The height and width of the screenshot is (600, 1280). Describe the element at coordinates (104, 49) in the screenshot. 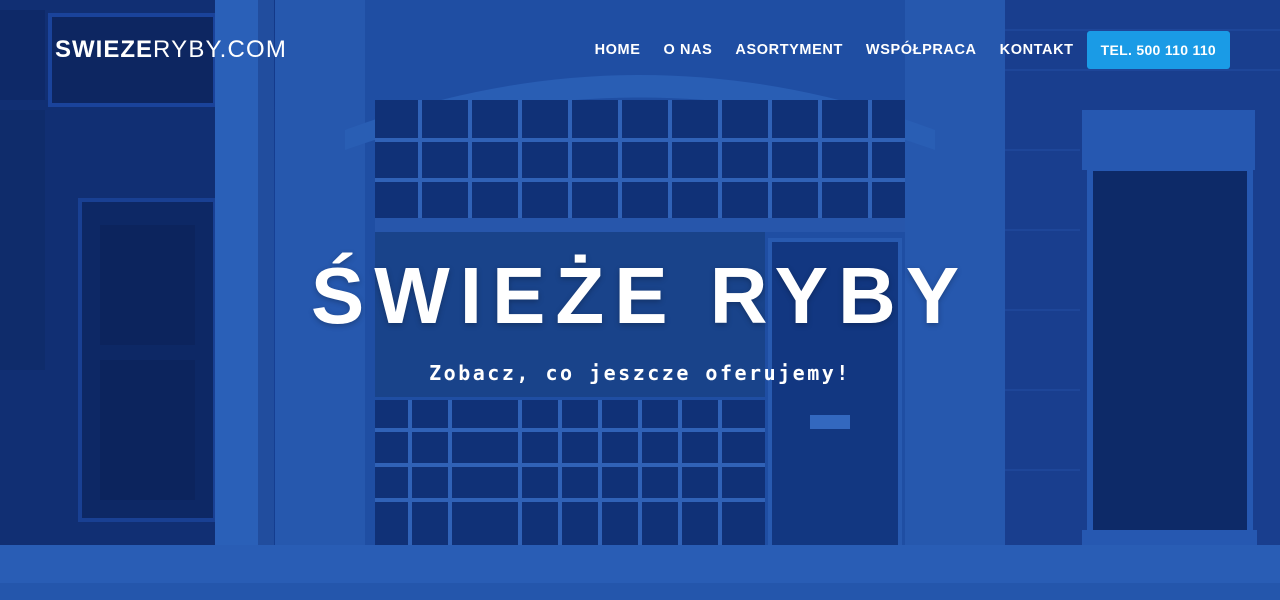

I see `logo-bold-text: SWIEZE` at that location.